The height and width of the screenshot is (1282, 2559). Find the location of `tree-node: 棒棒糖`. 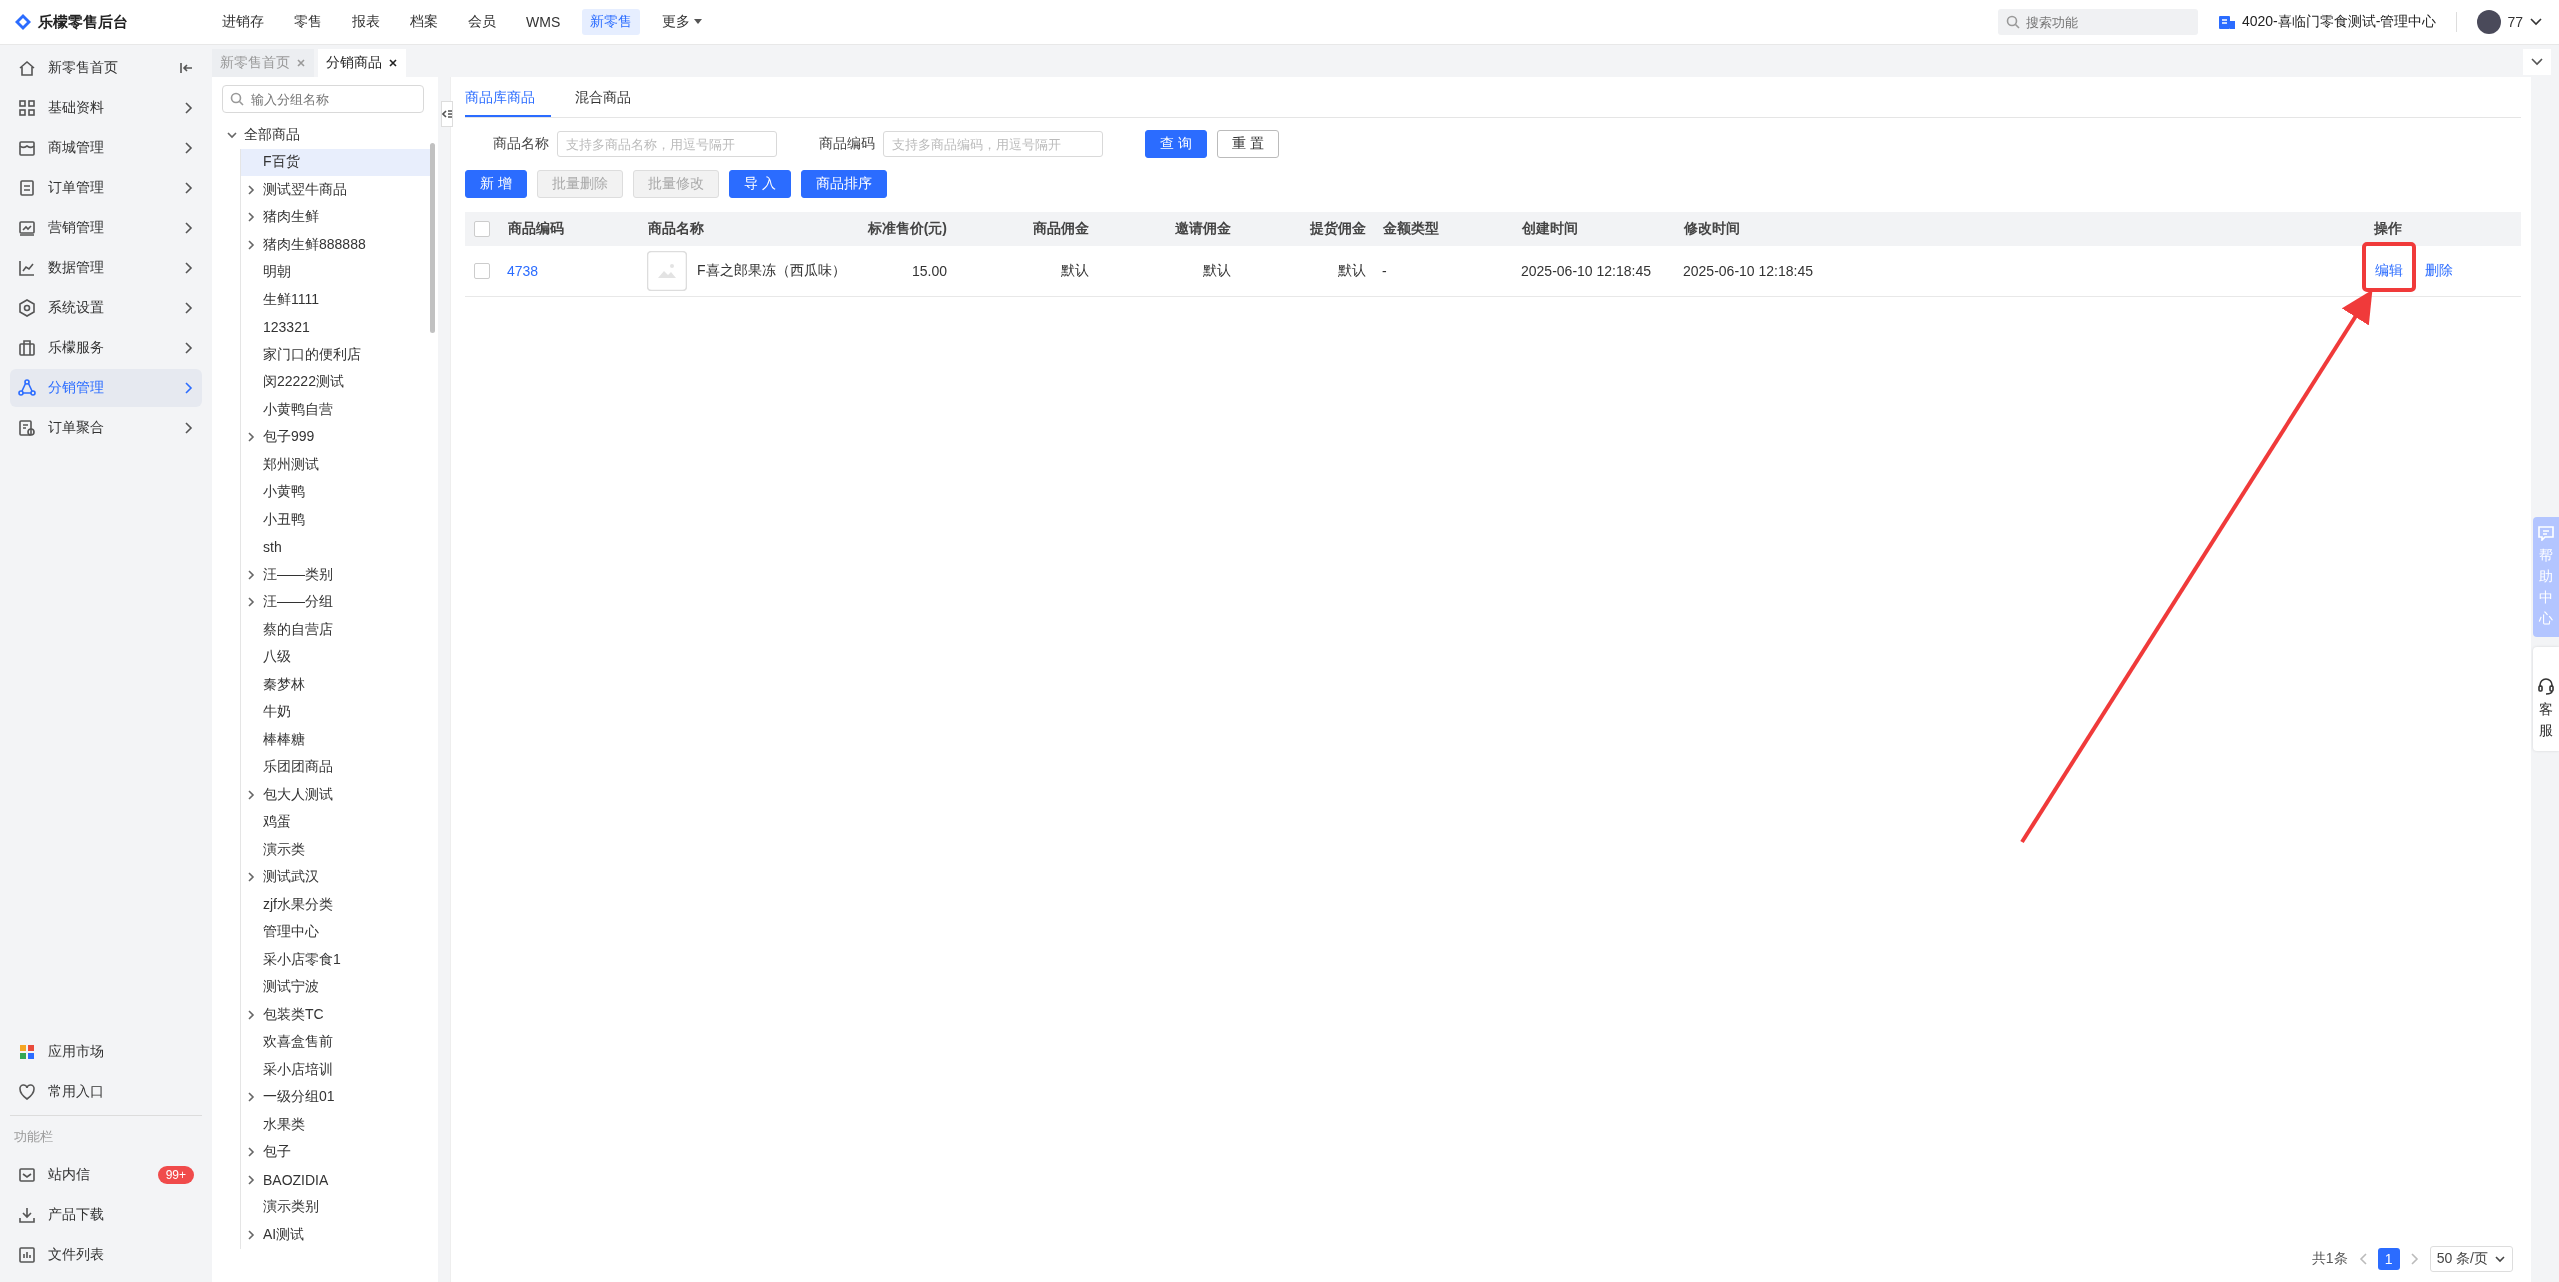

tree-node: 棒棒糖 is located at coordinates (336, 740).